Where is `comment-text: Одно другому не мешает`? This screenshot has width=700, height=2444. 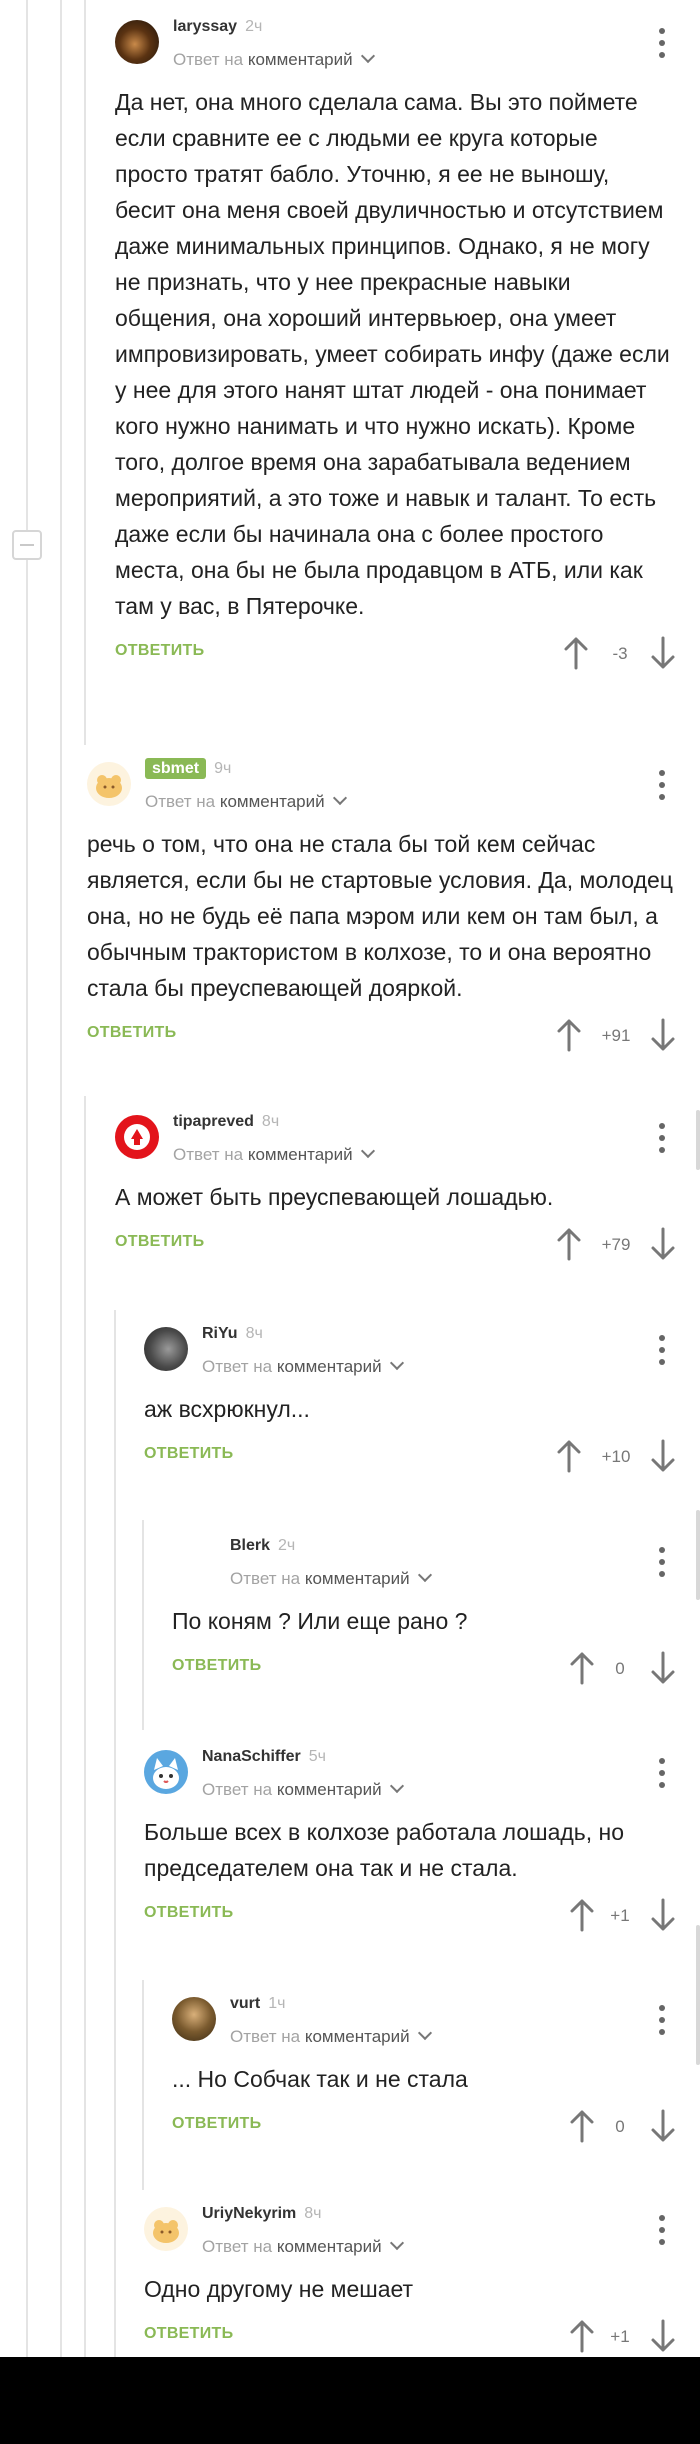
comment-text: Одно другому не мешает is located at coordinates (279, 2289).